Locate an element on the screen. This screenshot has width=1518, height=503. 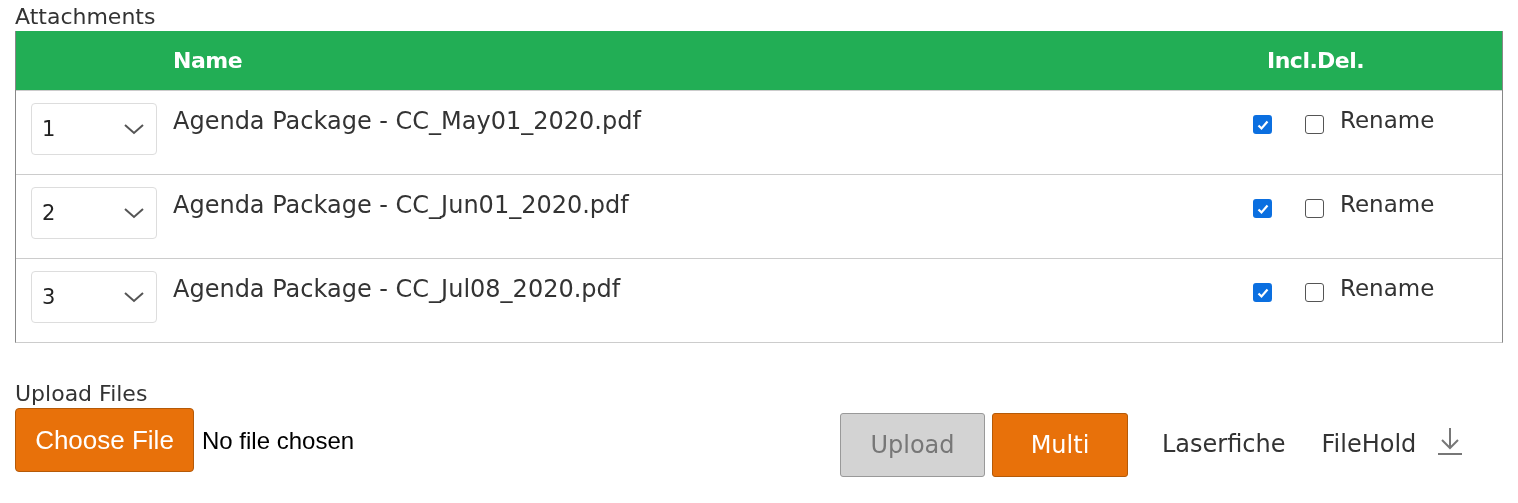
file-status: No file chosen is located at coordinates (279, 441).